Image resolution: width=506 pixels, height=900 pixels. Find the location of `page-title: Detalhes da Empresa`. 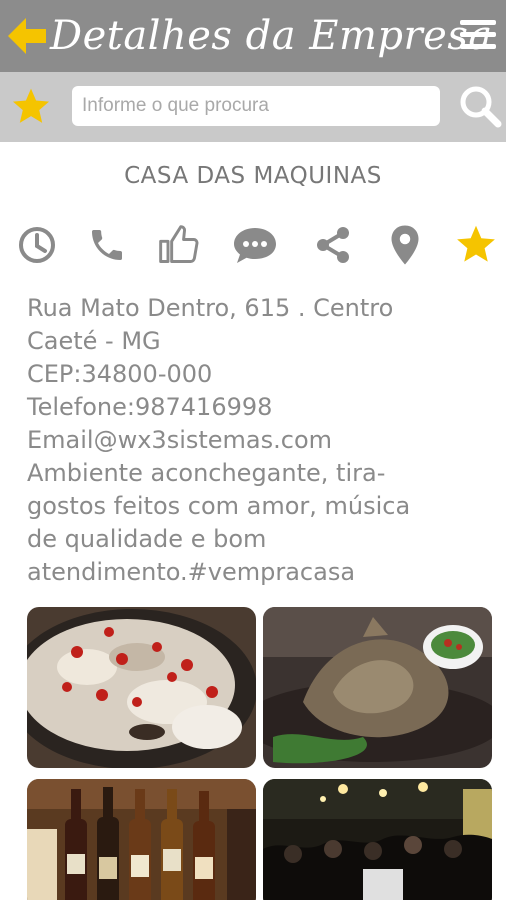

page-title: Detalhes da Empresa is located at coordinates (271, 36).